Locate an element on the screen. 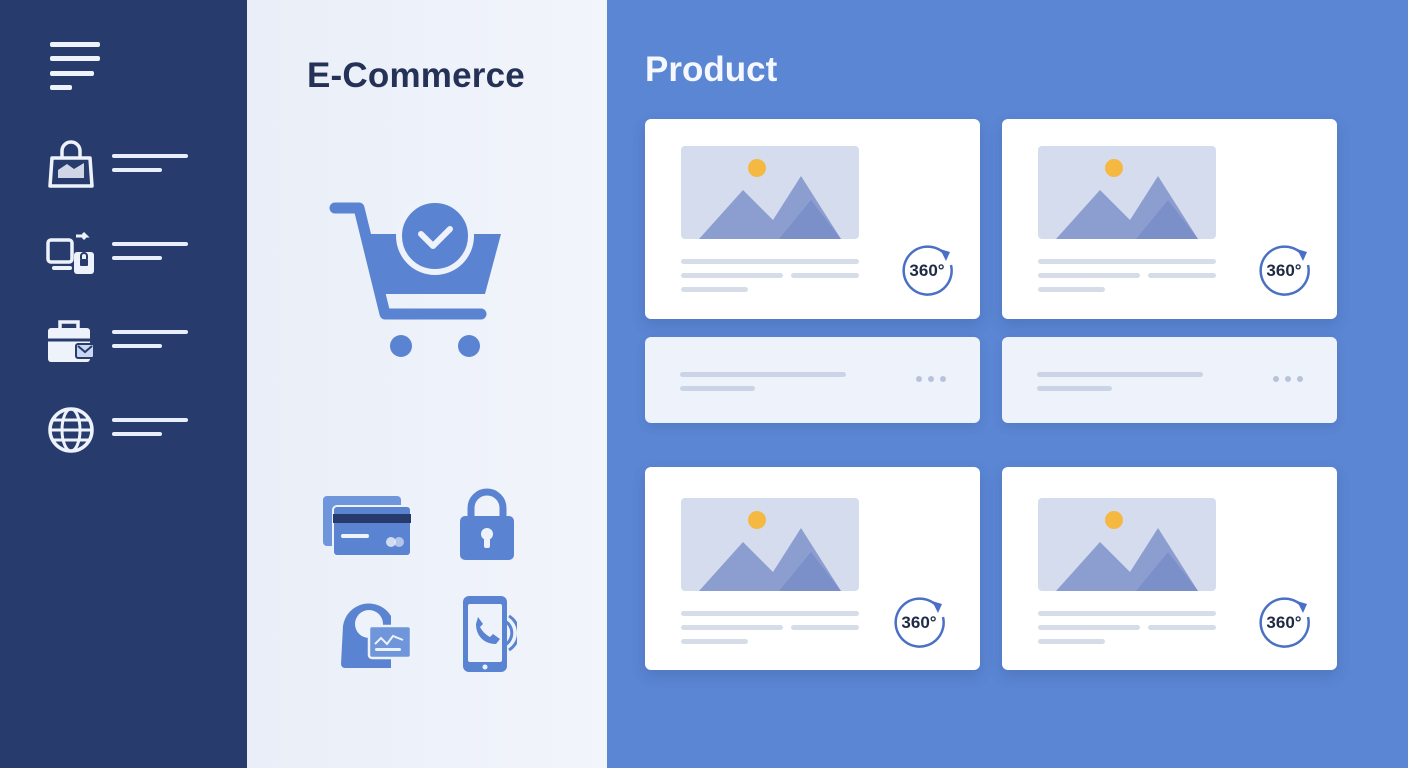  sidebar-item-global is located at coordinates (121, 429).